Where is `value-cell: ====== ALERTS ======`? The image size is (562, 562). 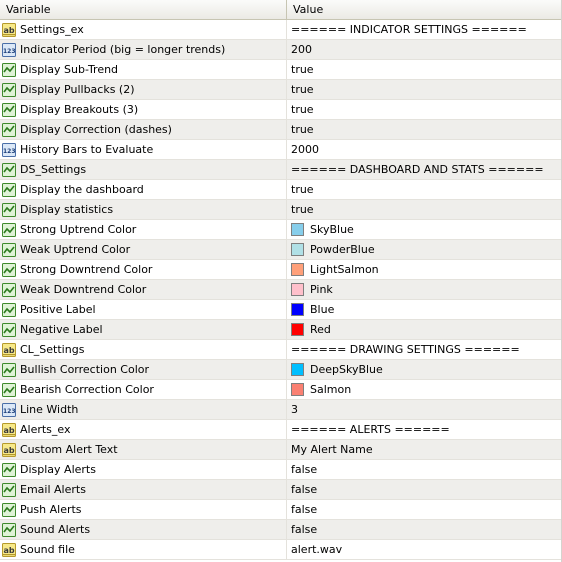 value-cell: ====== ALERTS ====== is located at coordinates (424, 429).